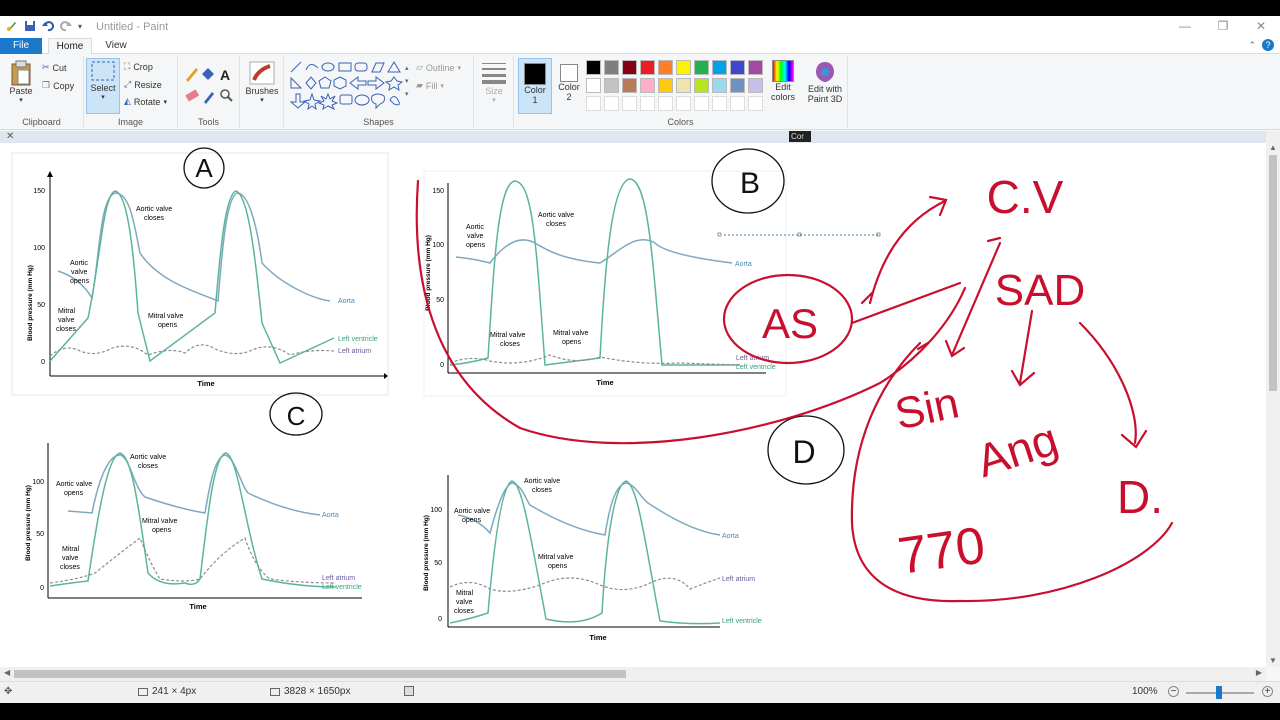  I want to click on color2-button: Color 2, so click(569, 86).